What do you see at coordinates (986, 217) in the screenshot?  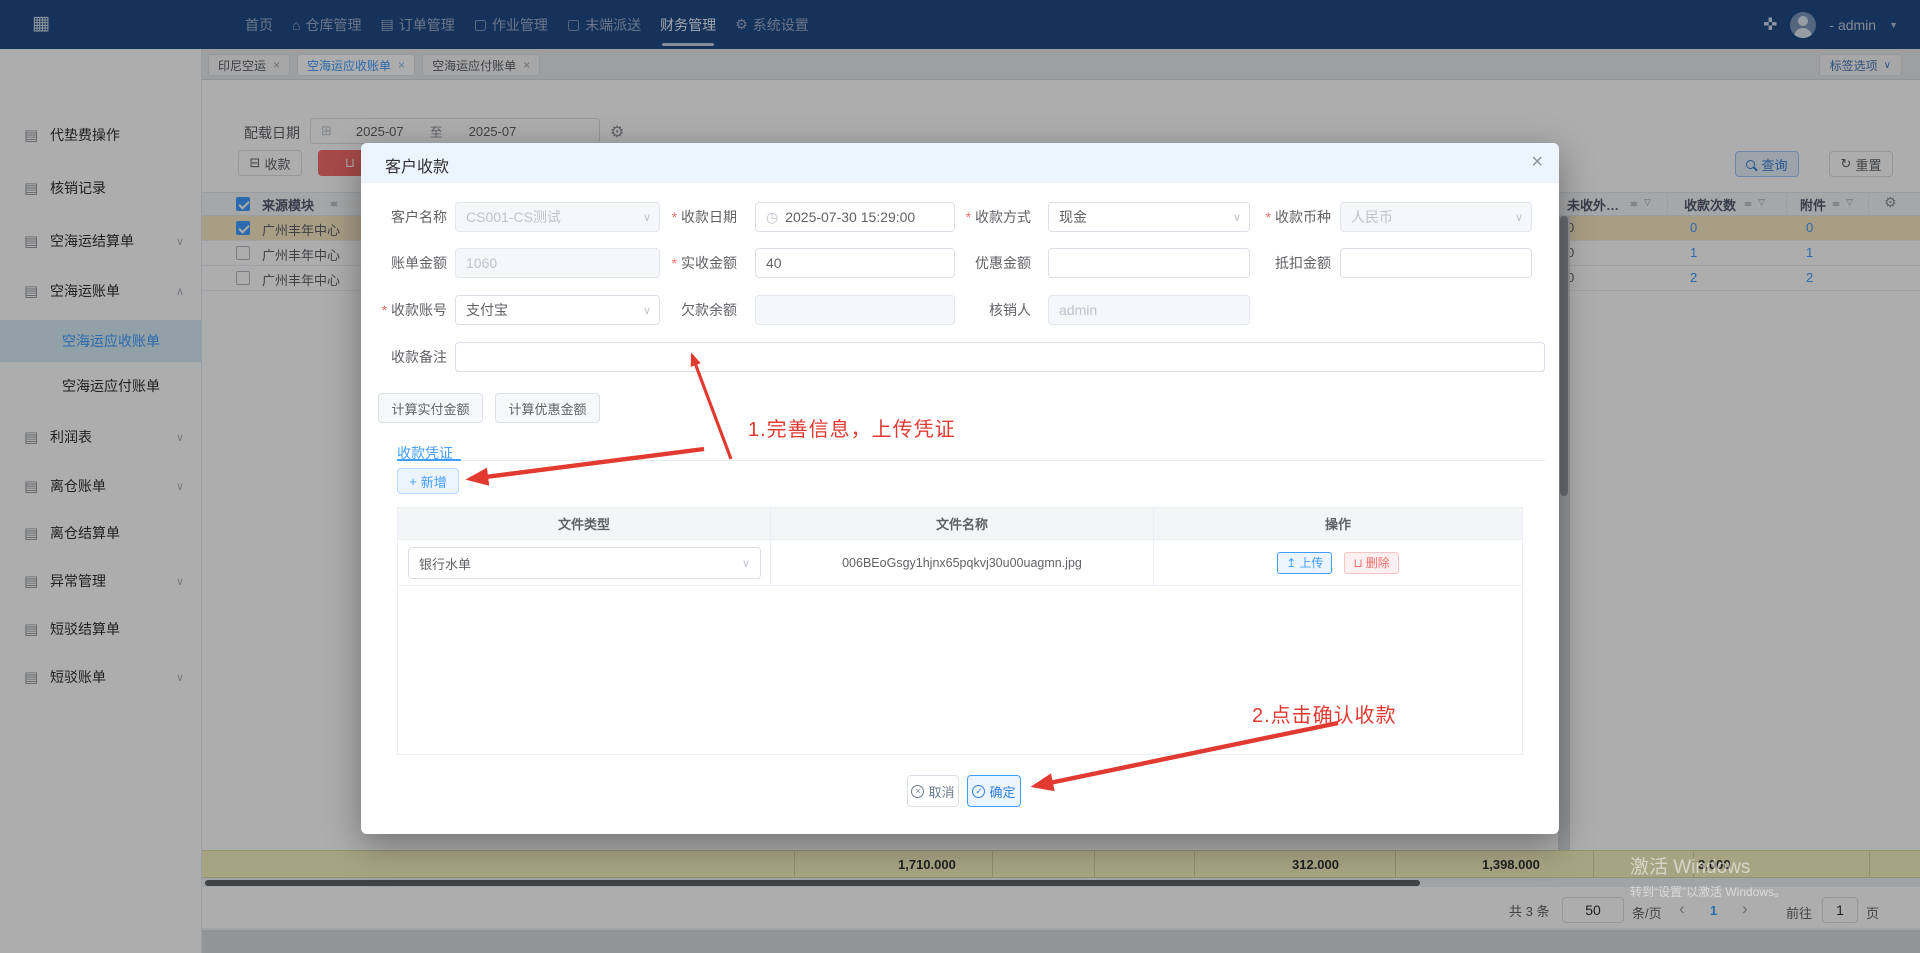 I see `payment-method-label: 收款方式` at bounding box center [986, 217].